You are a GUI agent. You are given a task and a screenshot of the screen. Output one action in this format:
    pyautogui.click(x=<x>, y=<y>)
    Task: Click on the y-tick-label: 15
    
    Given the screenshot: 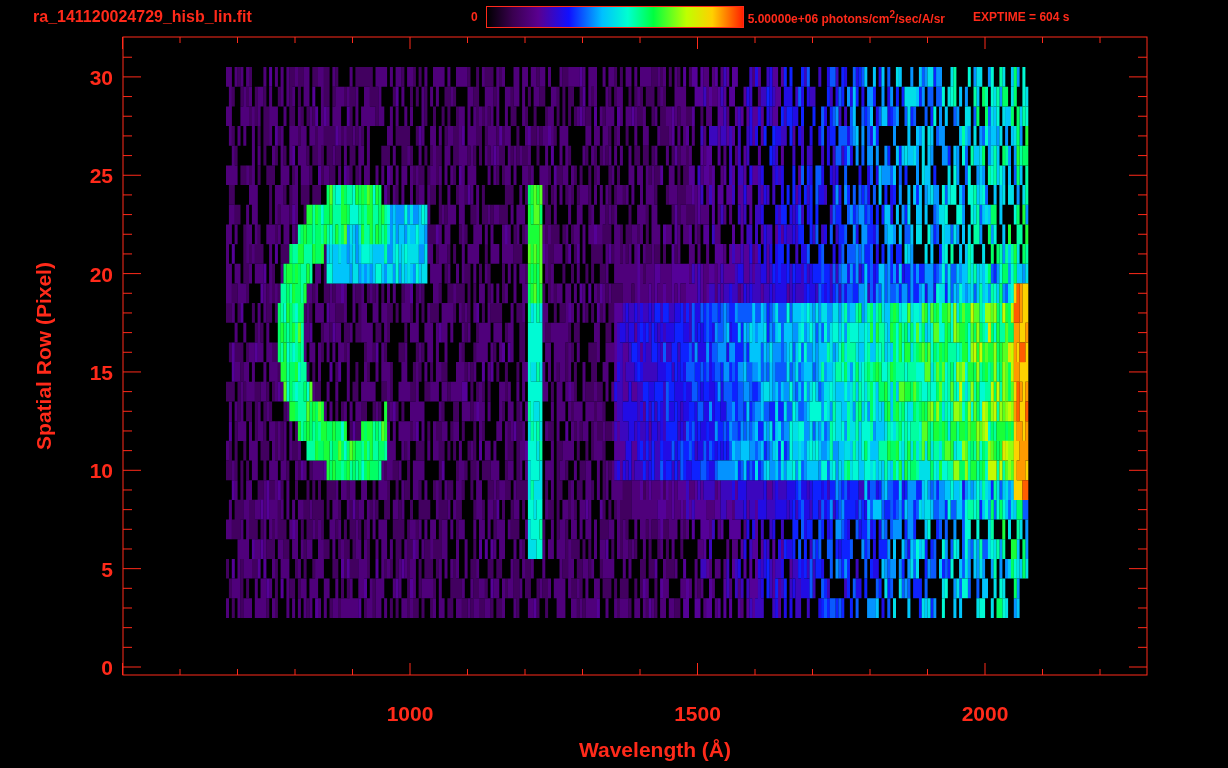 What is the action you would take?
    pyautogui.click(x=101, y=372)
    